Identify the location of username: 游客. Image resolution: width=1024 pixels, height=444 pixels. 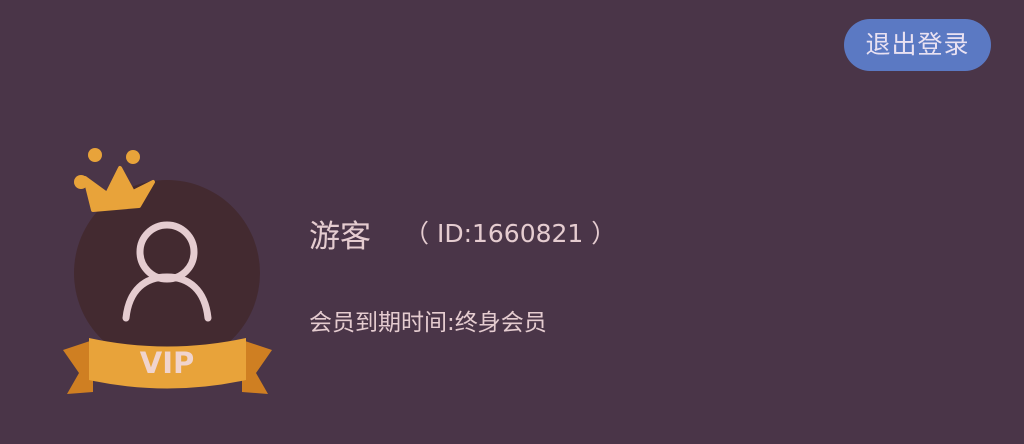
(340, 237).